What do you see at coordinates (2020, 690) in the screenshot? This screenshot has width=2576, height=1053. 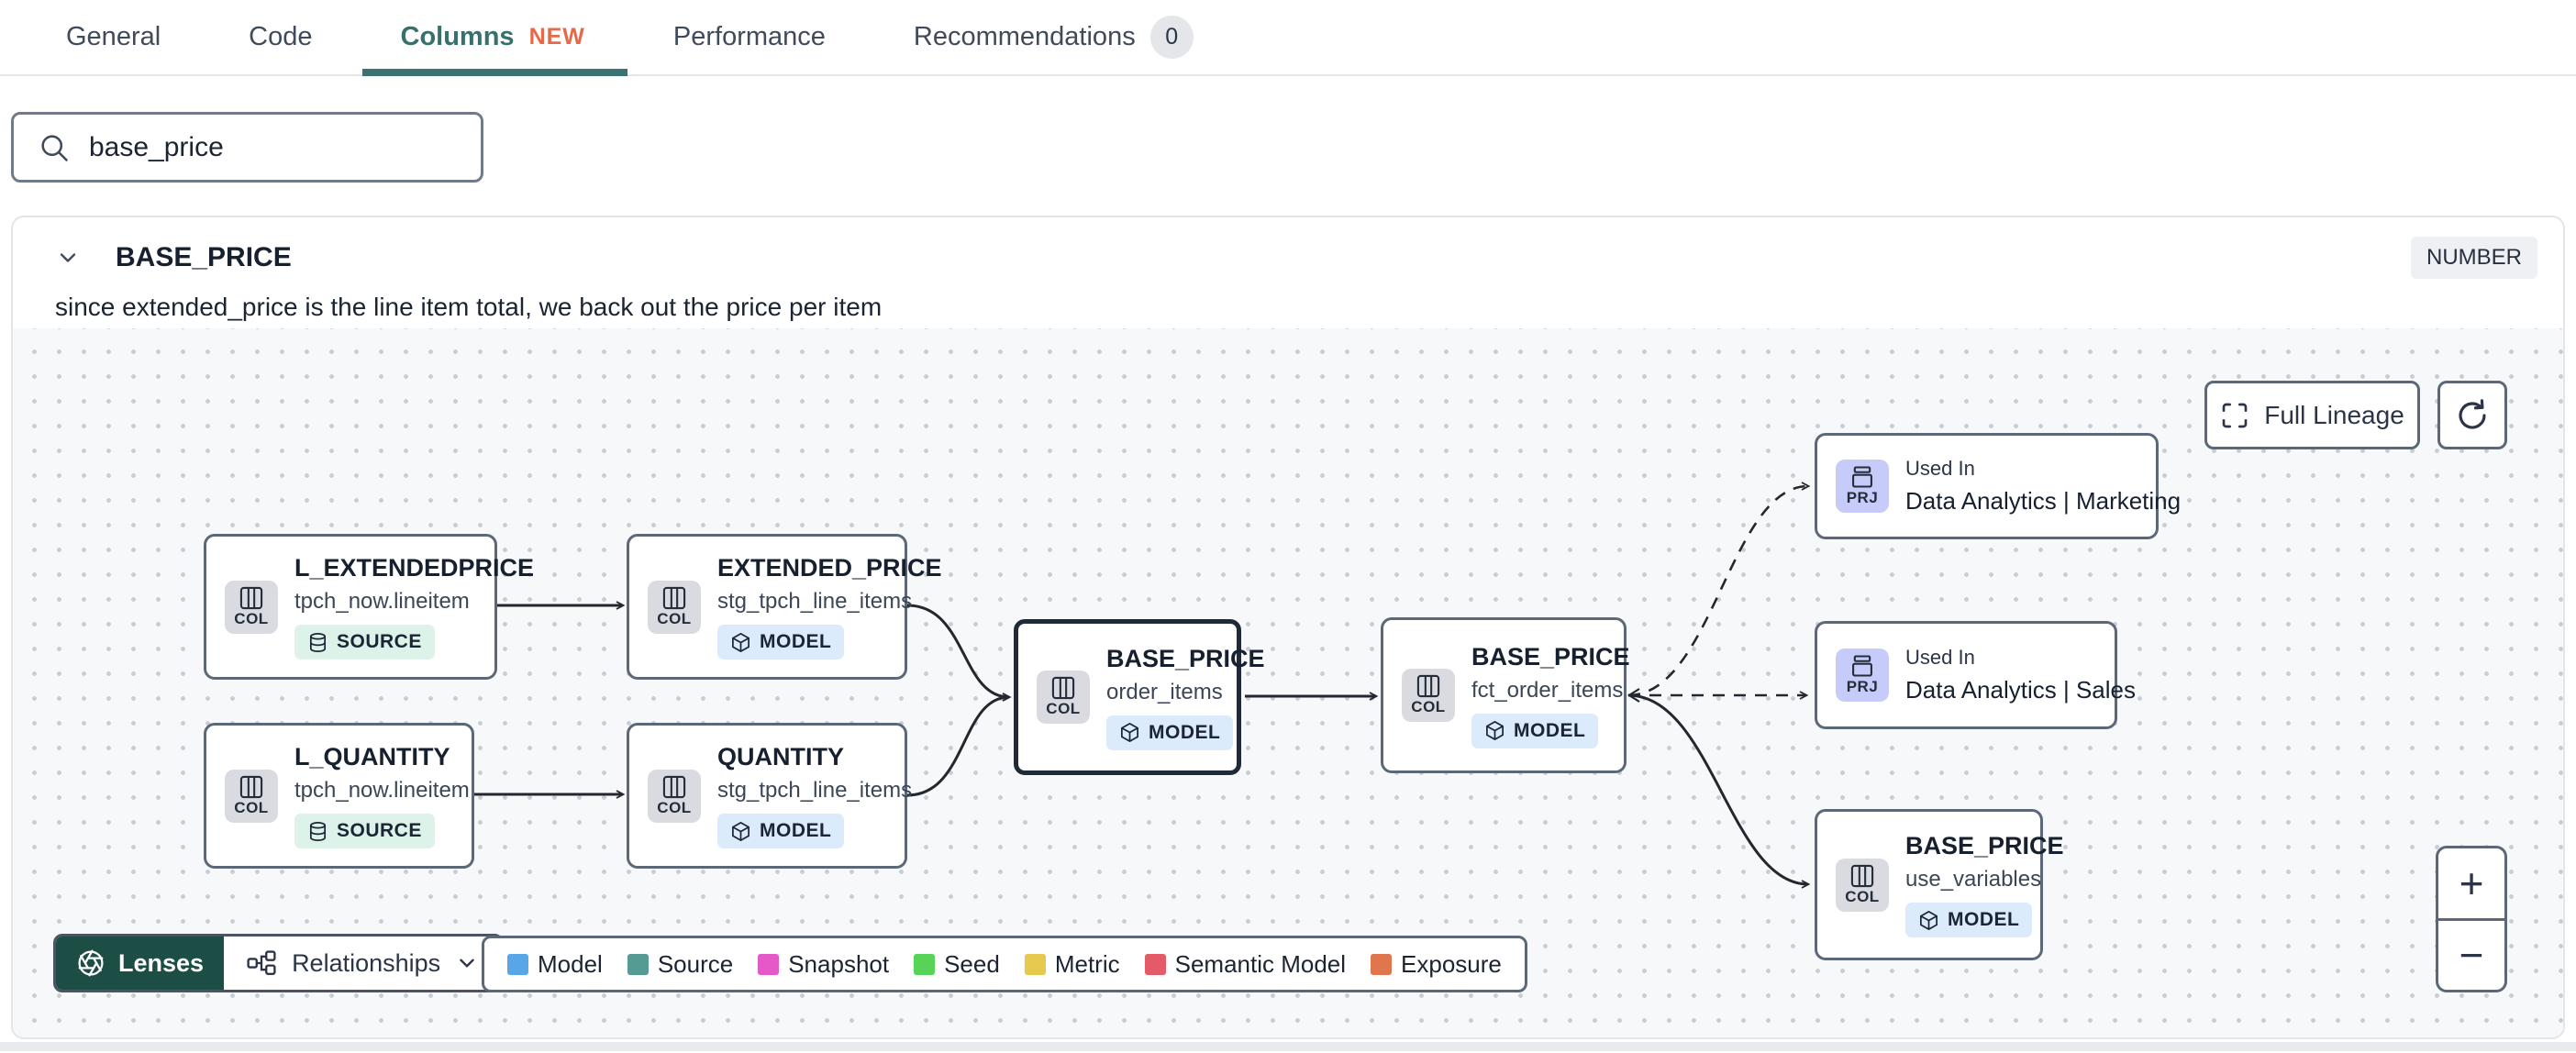 I see `project-title: Data Analytics | Sales` at bounding box center [2020, 690].